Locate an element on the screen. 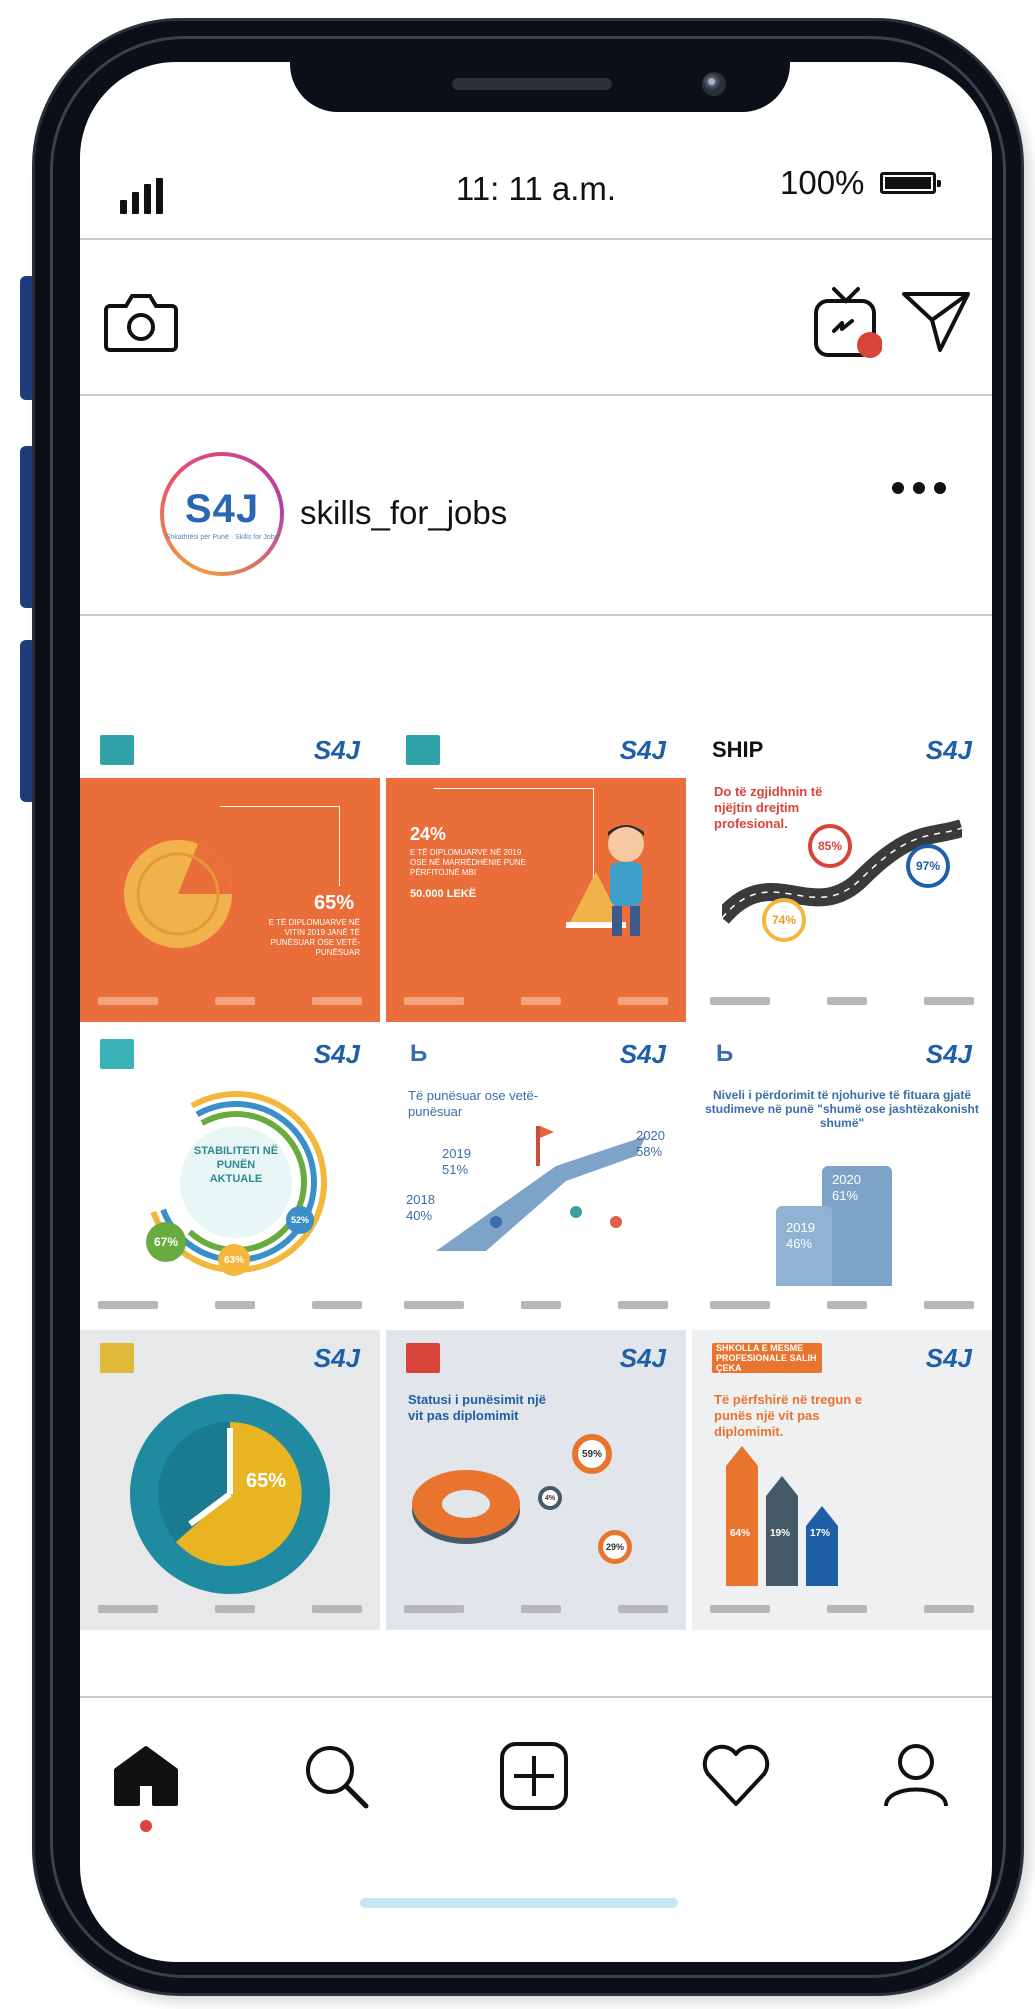 The width and height of the screenshot is (1035, 2009). avatar-logo: S4J is located at coordinates (222, 509).